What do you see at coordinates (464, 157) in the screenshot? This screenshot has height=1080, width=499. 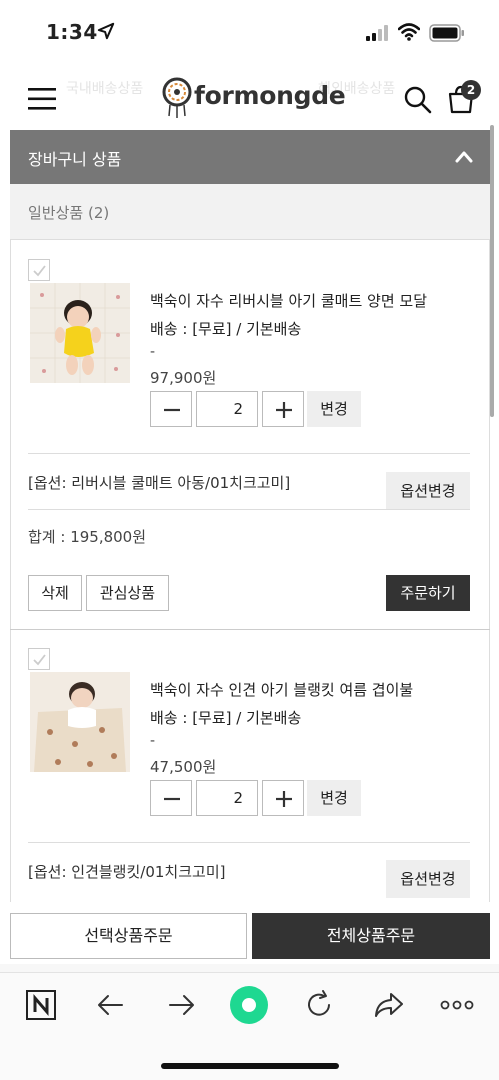 I see `chevron-up-icon` at bounding box center [464, 157].